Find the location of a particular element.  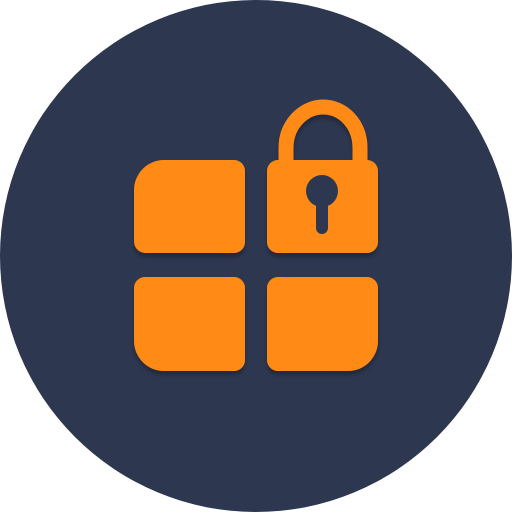

tile-top-left is located at coordinates (189, 206).